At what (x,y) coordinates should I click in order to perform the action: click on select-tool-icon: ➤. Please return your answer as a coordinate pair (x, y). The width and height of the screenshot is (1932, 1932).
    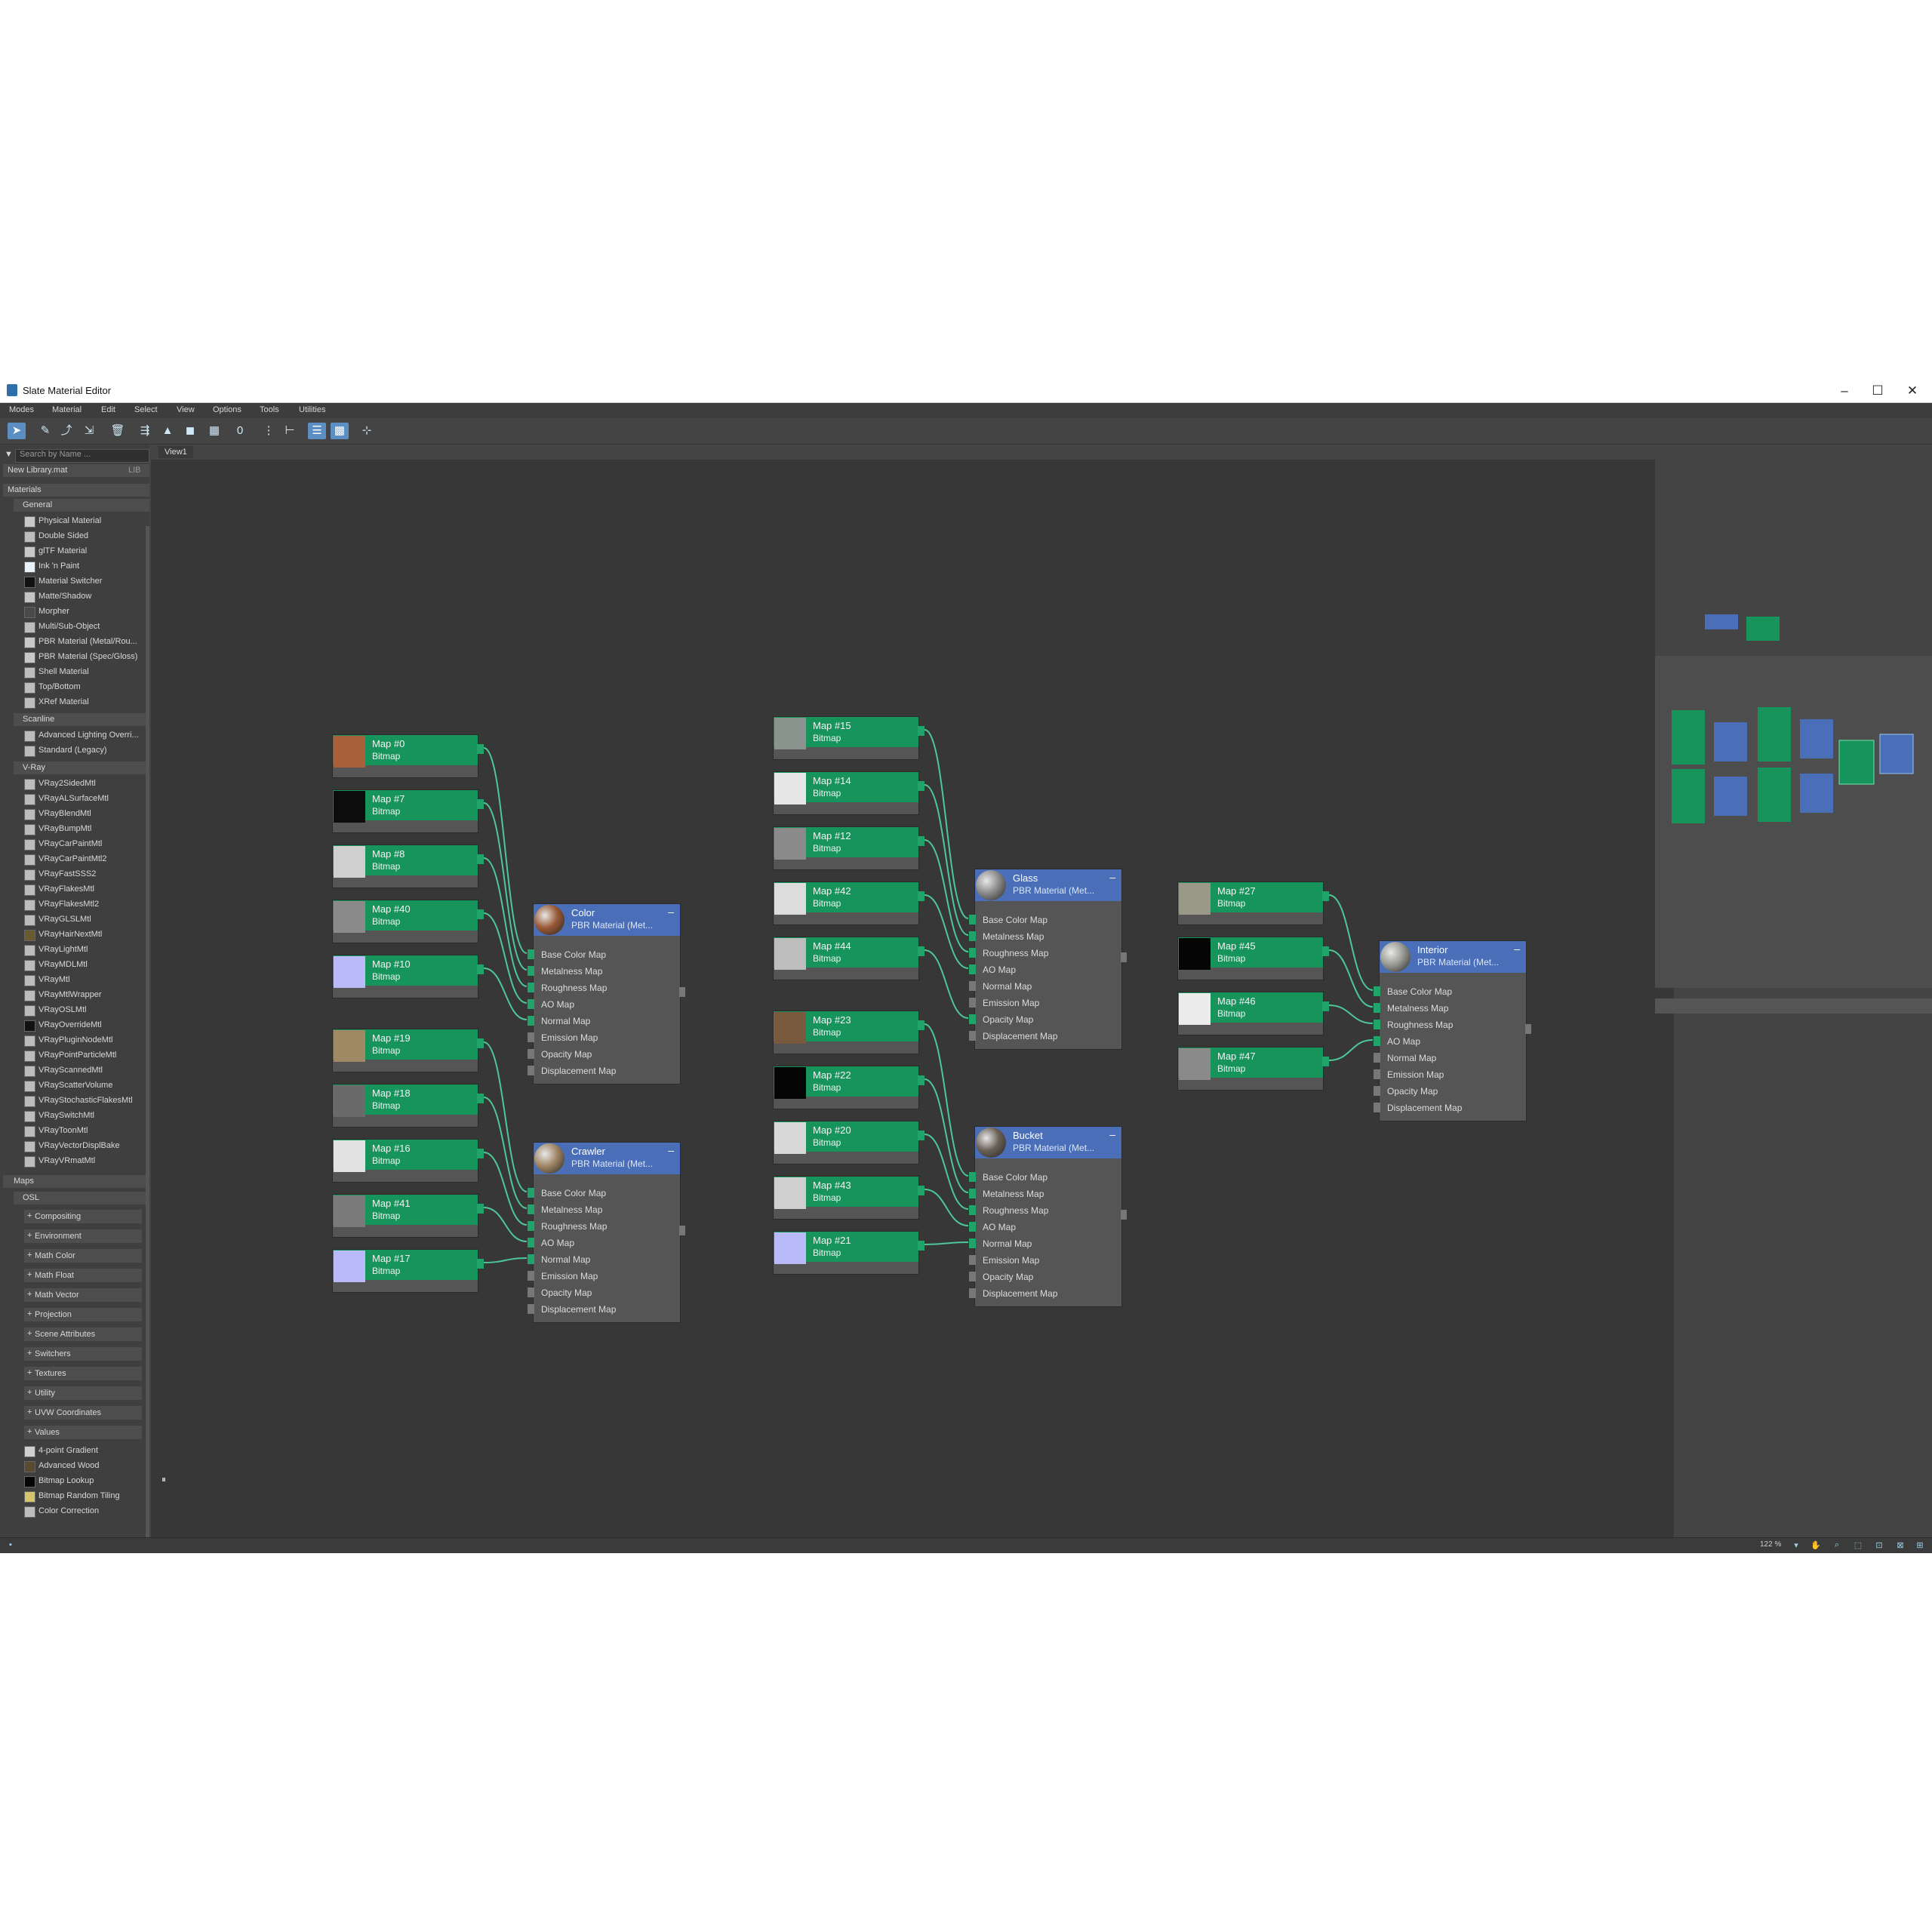
    Looking at the image, I should click on (17, 431).